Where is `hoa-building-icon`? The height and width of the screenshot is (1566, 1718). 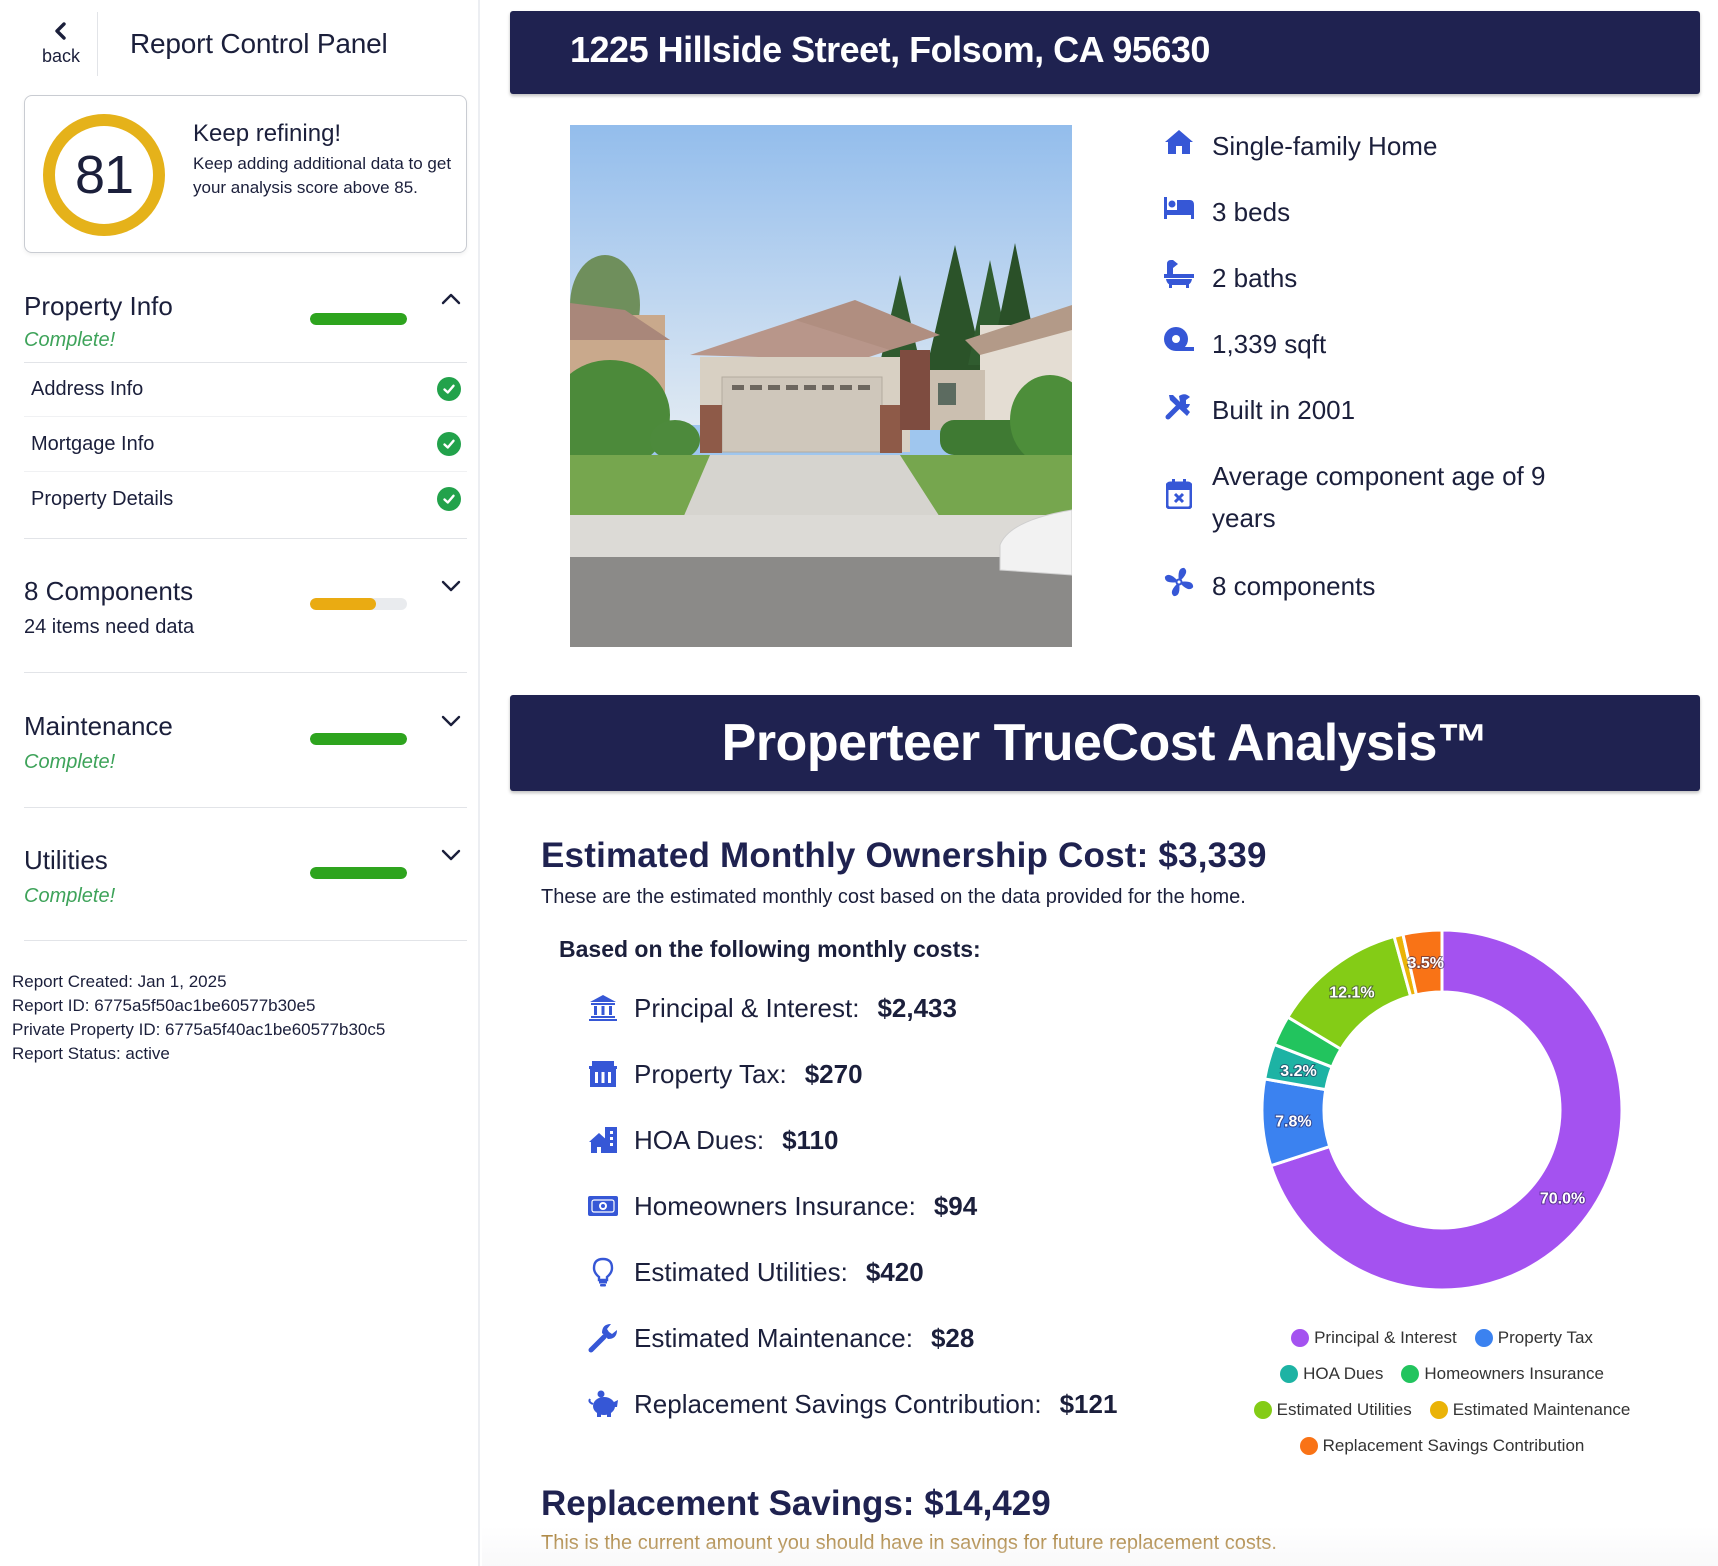 hoa-building-icon is located at coordinates (603, 1140).